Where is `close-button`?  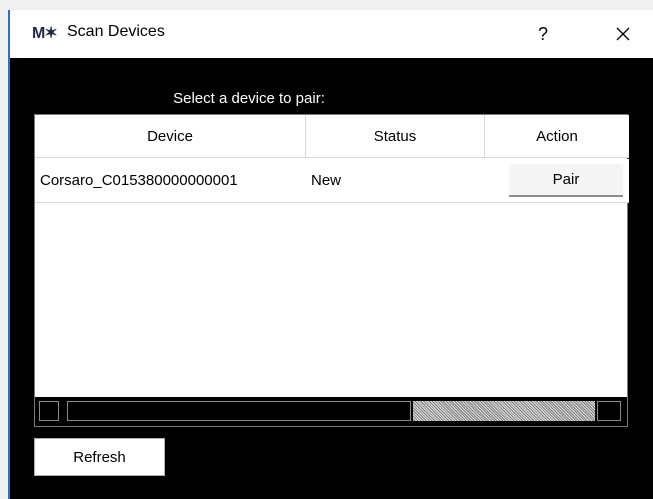 close-button is located at coordinates (623, 34).